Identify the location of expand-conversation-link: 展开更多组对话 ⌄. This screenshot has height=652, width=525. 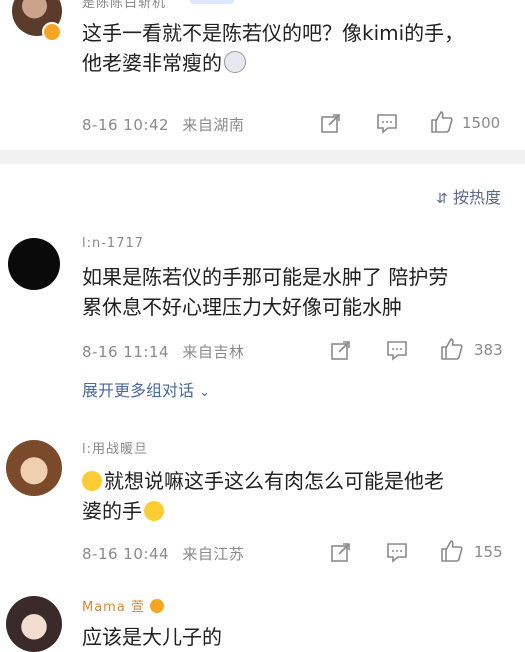
(146, 389).